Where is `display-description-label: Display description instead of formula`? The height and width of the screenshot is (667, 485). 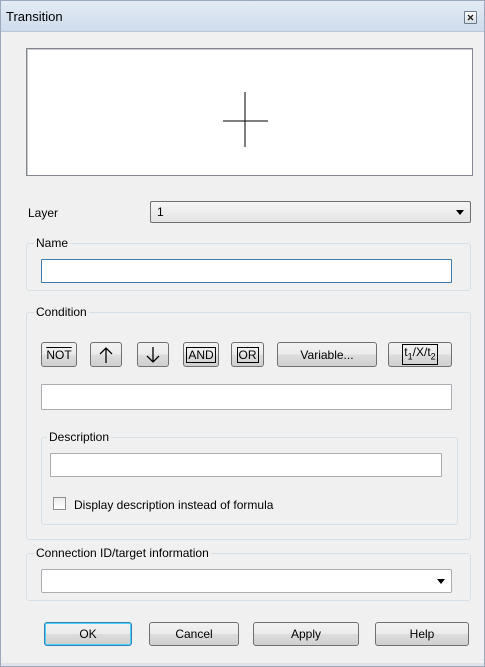
display-description-label: Display description instead of formula is located at coordinates (174, 505).